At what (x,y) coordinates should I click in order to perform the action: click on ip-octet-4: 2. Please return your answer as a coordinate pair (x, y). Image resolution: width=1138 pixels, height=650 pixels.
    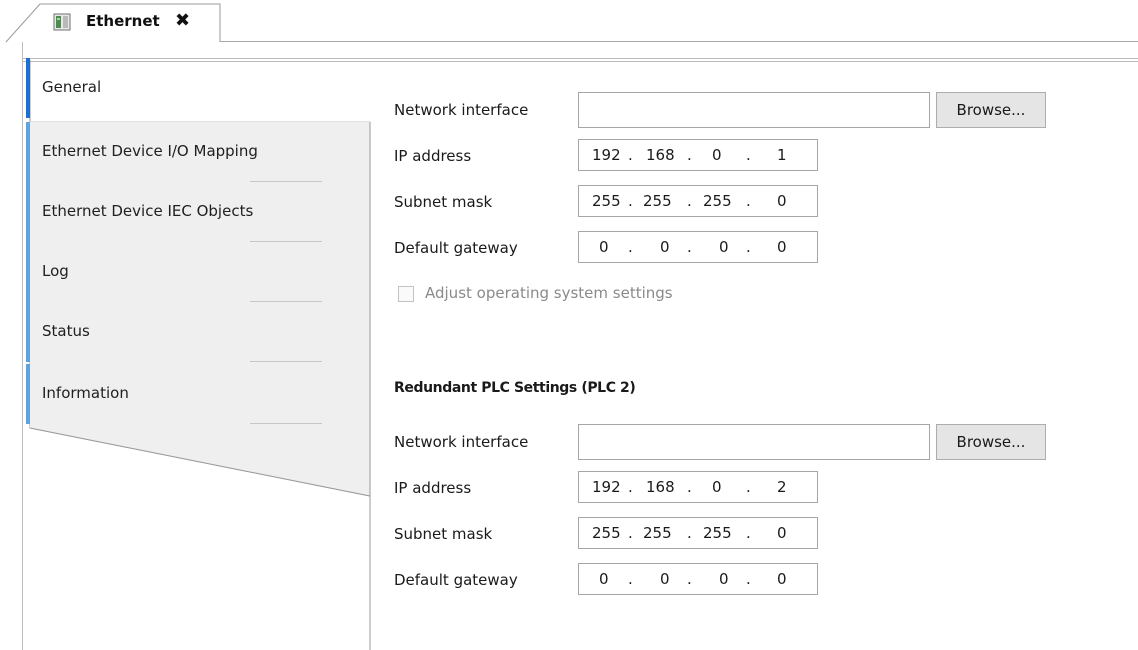
    Looking at the image, I should click on (782, 487).